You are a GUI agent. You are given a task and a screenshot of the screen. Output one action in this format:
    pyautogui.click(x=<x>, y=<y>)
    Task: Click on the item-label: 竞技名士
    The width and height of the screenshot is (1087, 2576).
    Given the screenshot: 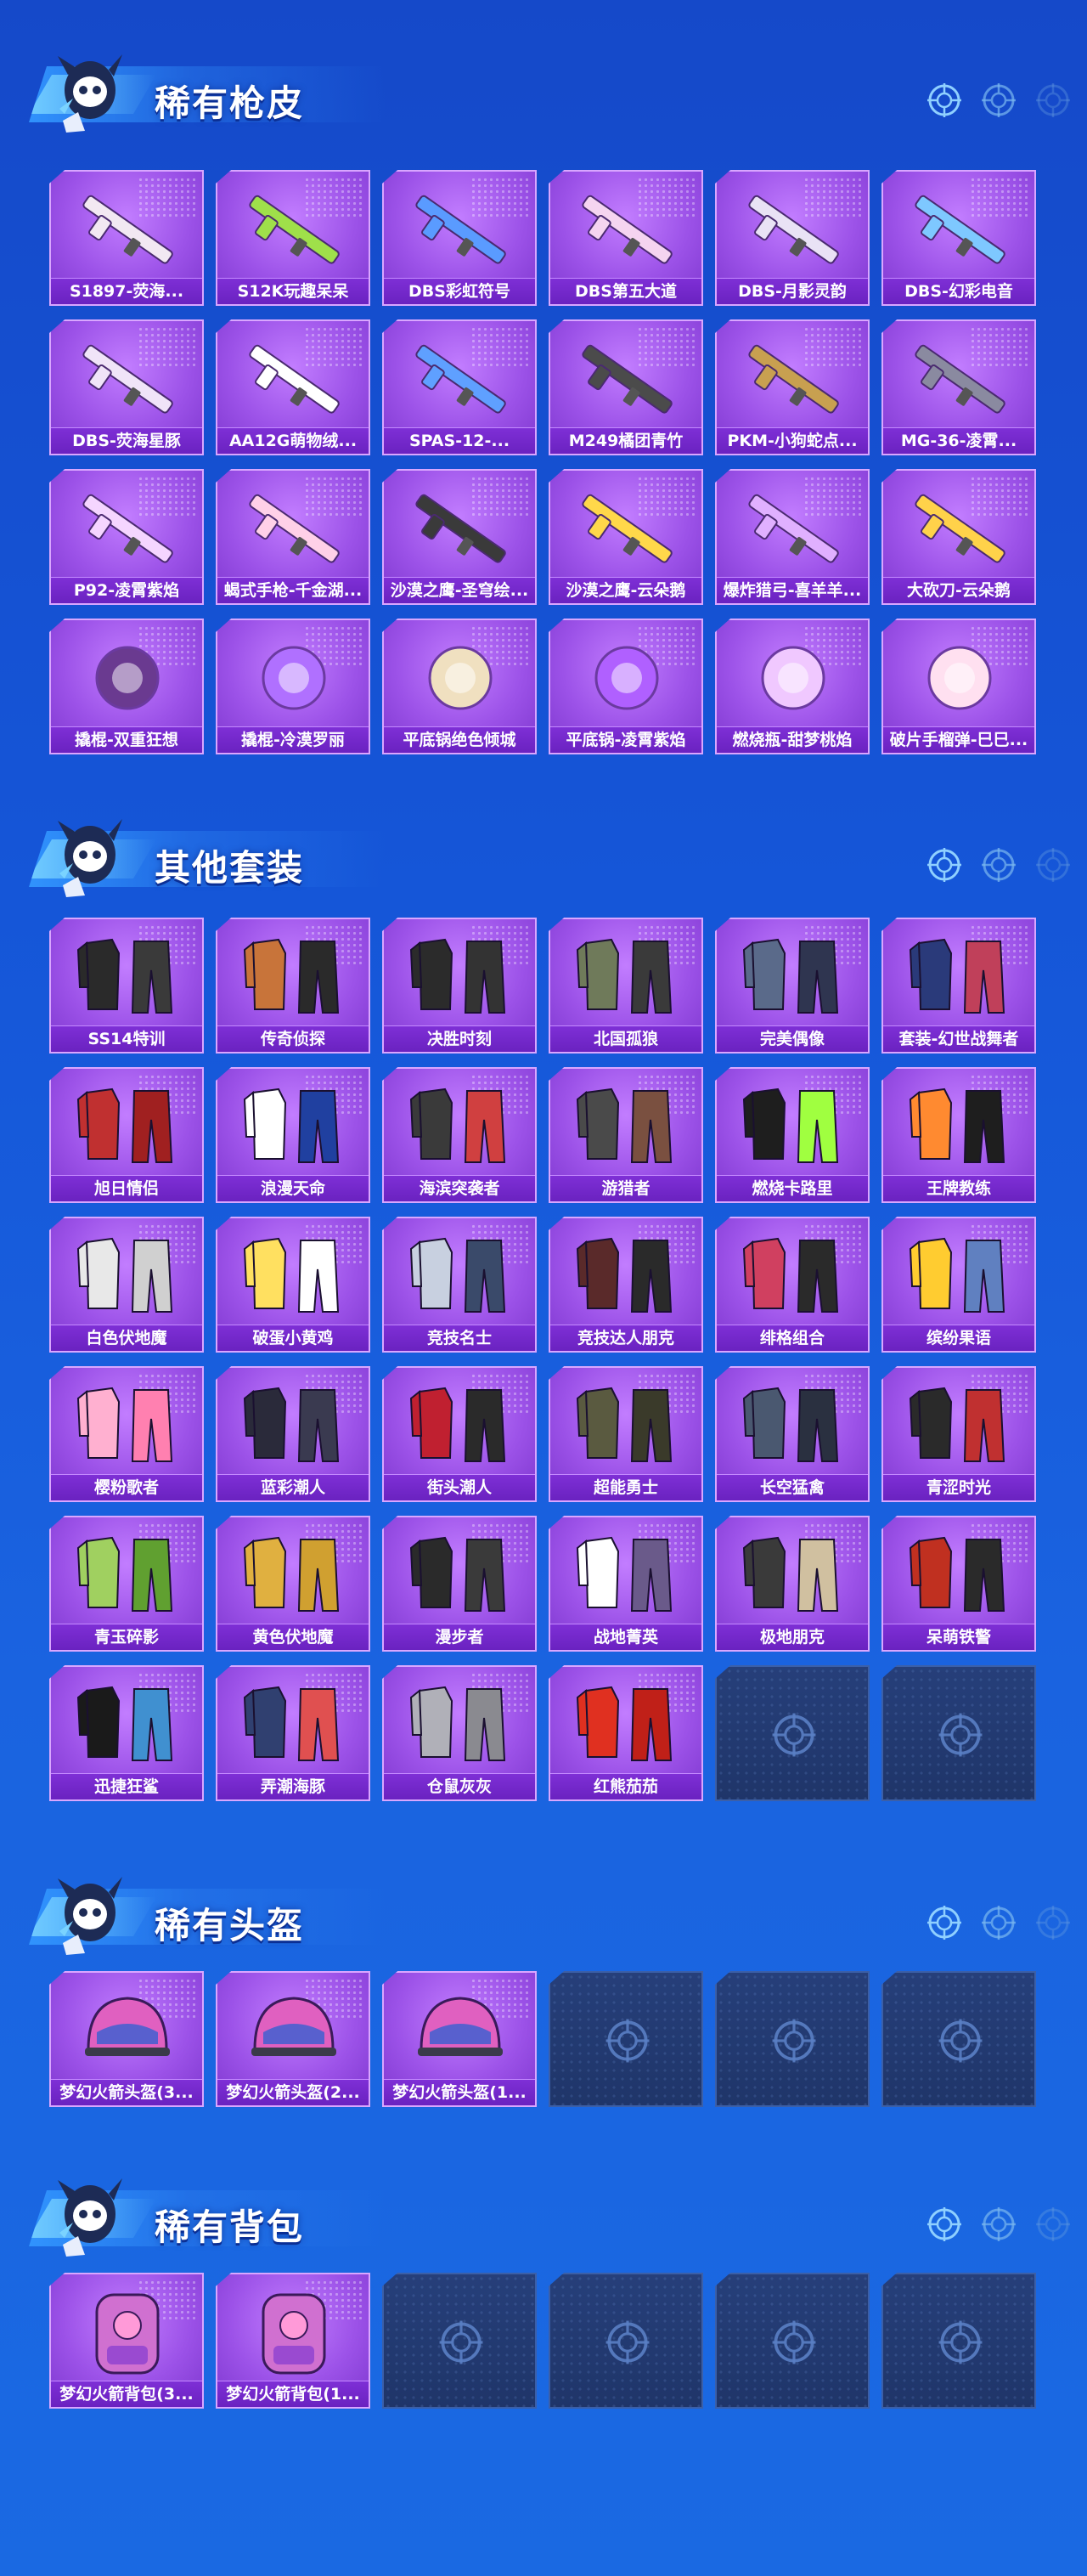 What is the action you would take?
    pyautogui.click(x=459, y=1338)
    